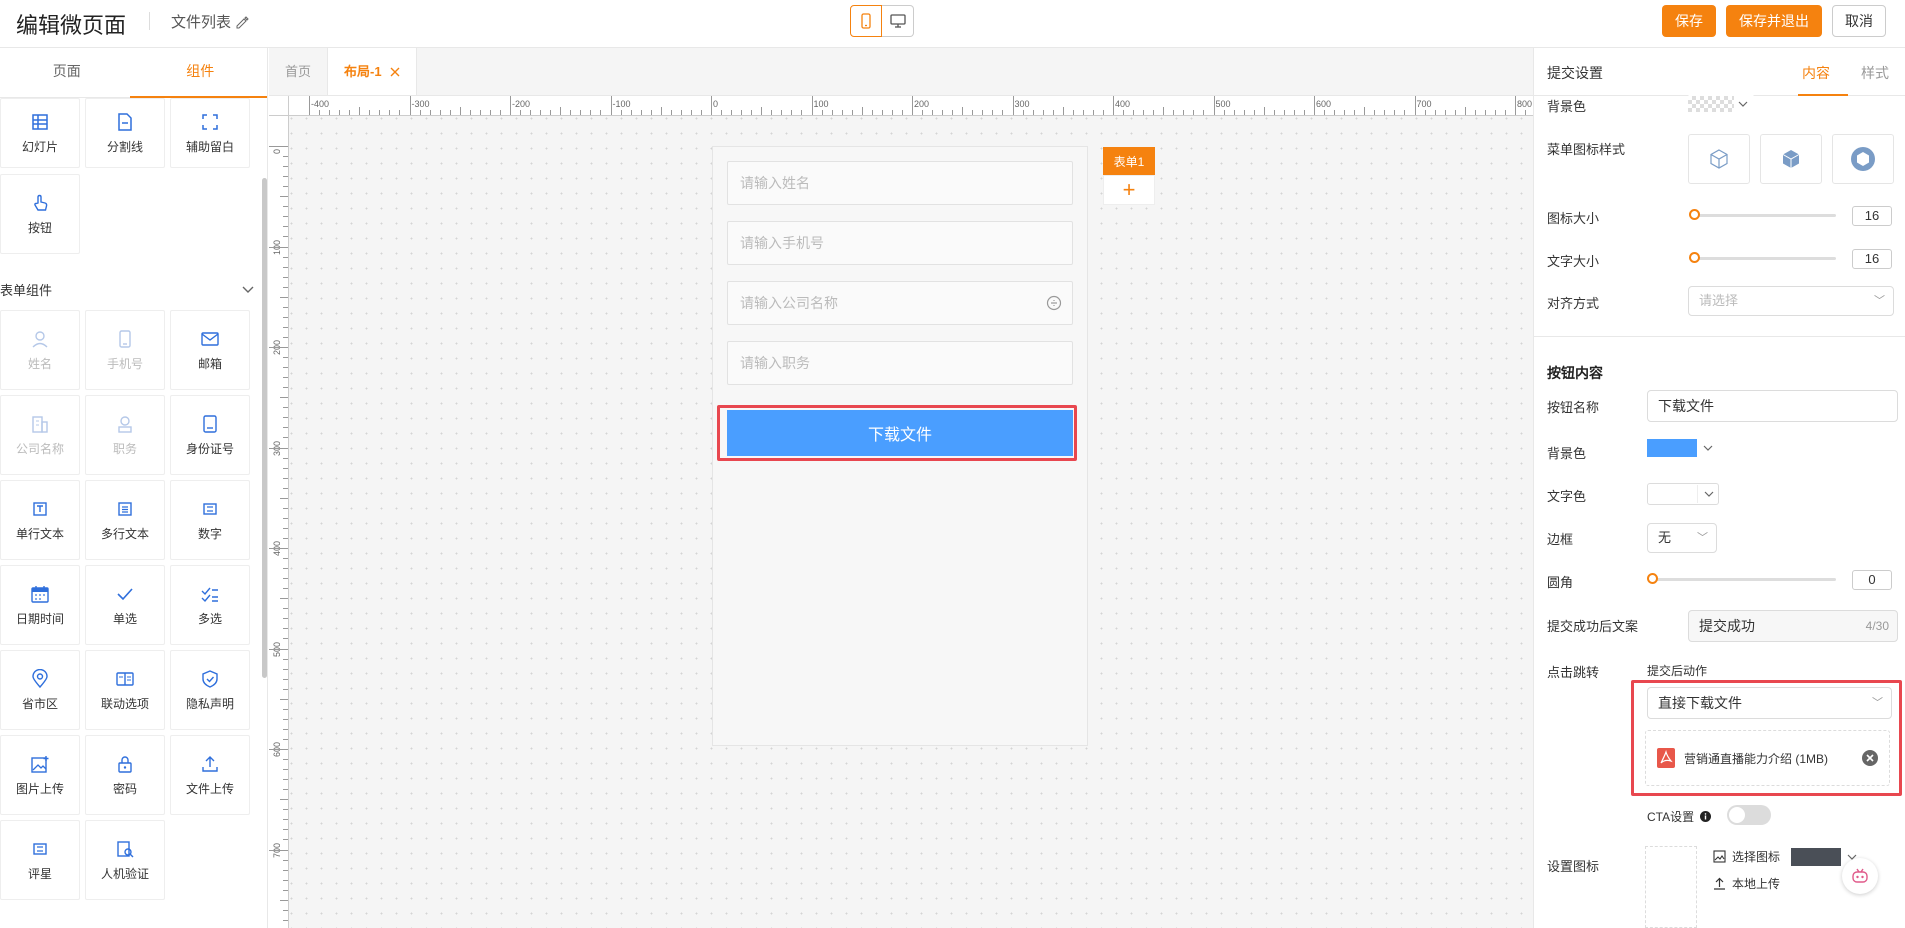  I want to click on component-button: 按钮, so click(40, 214).